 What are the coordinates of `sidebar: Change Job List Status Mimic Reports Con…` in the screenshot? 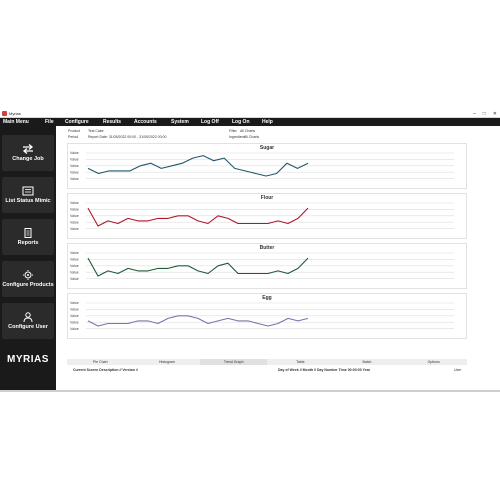 It's located at (28, 258).